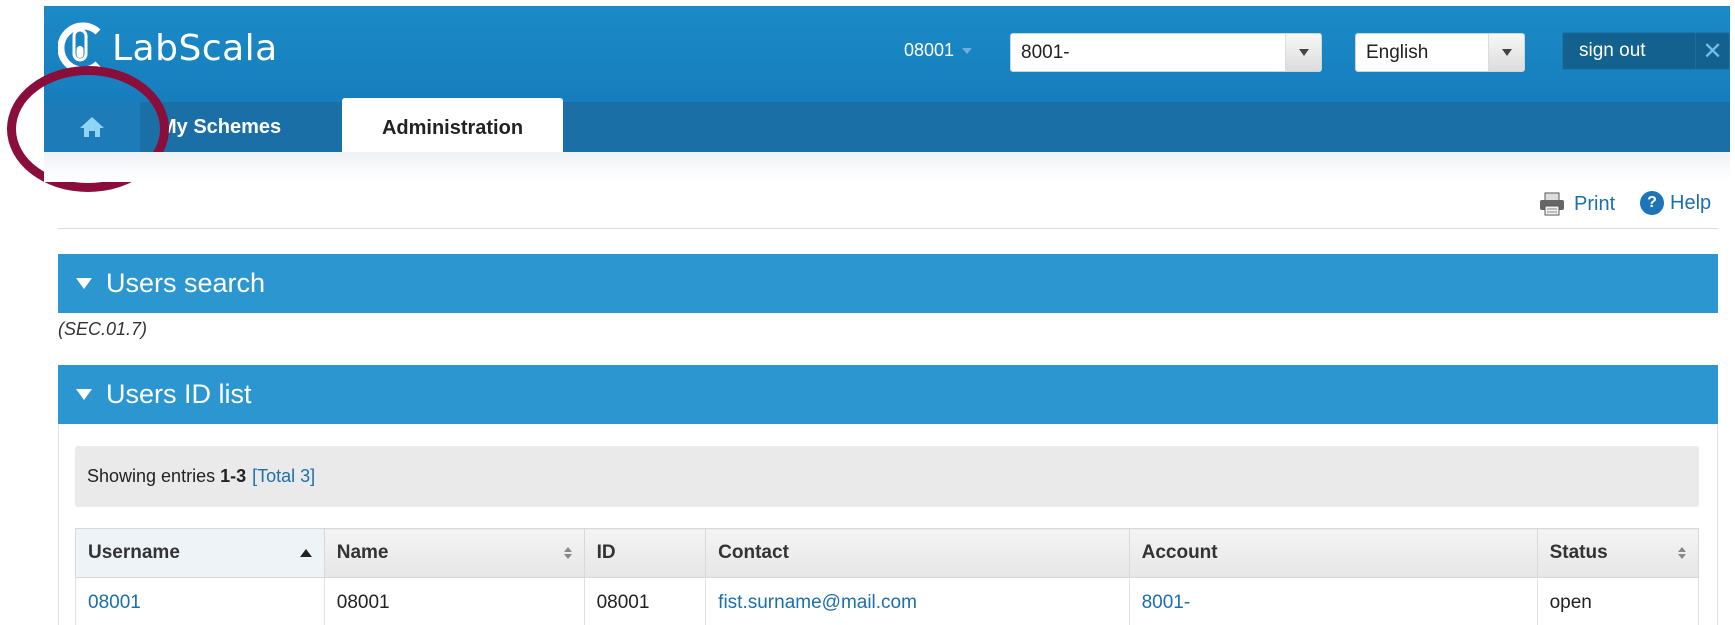 The height and width of the screenshot is (625, 1735). What do you see at coordinates (917, 553) in the screenshot?
I see `column-header-contact: Contact` at bounding box center [917, 553].